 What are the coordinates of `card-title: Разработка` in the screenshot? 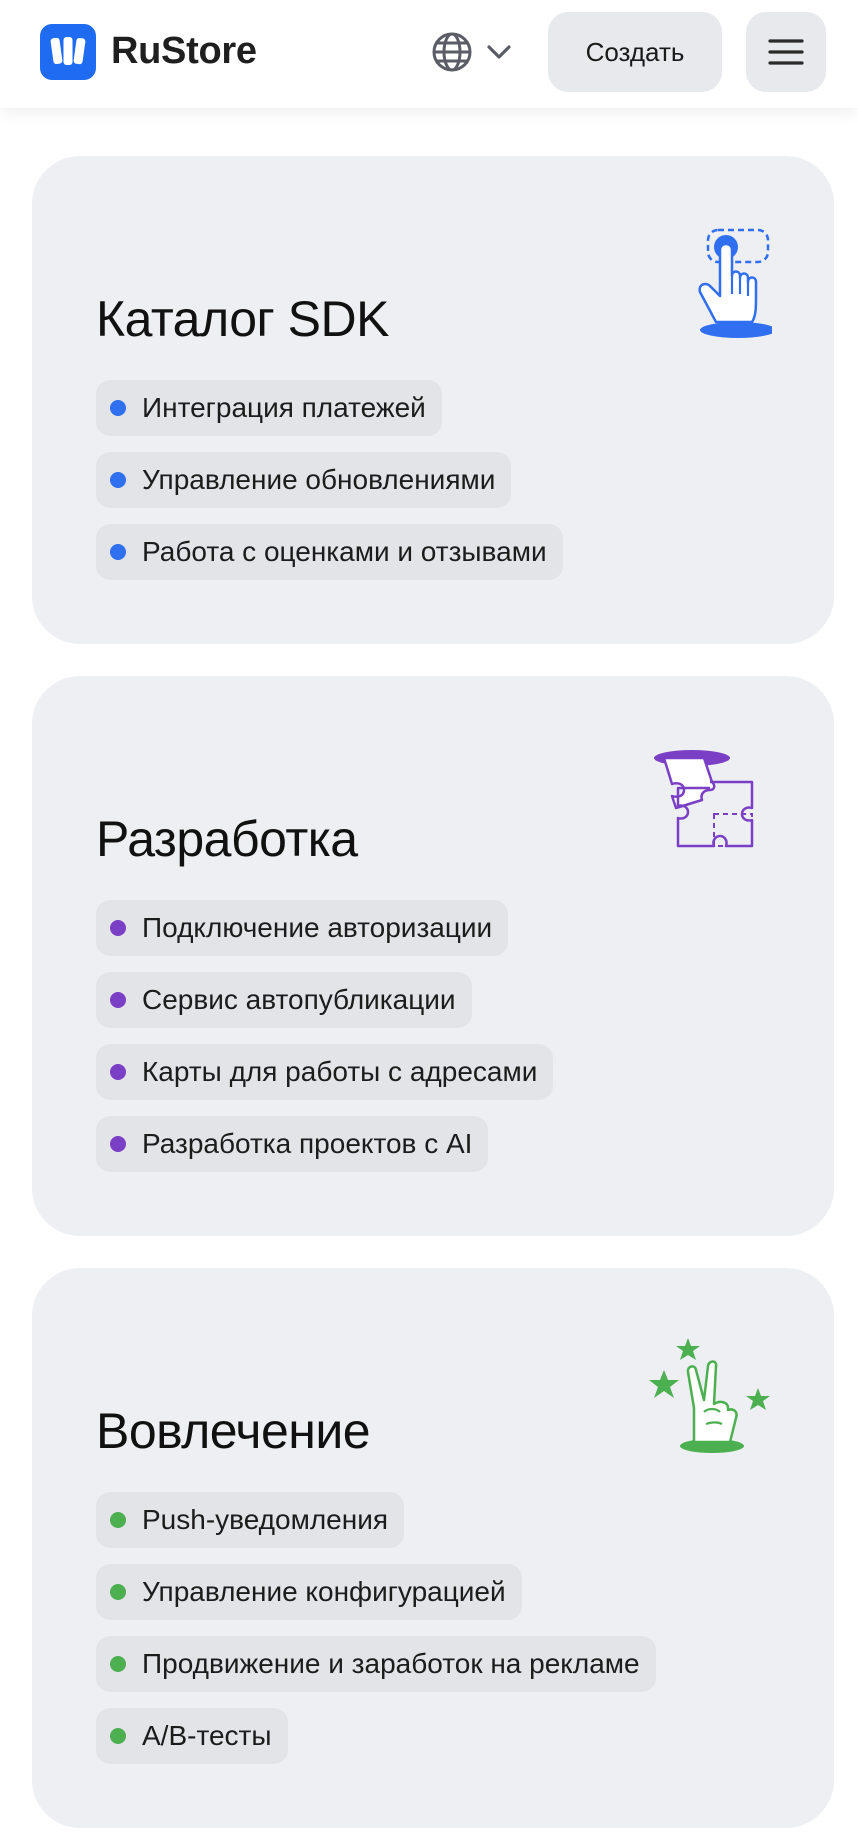 It's located at (227, 839).